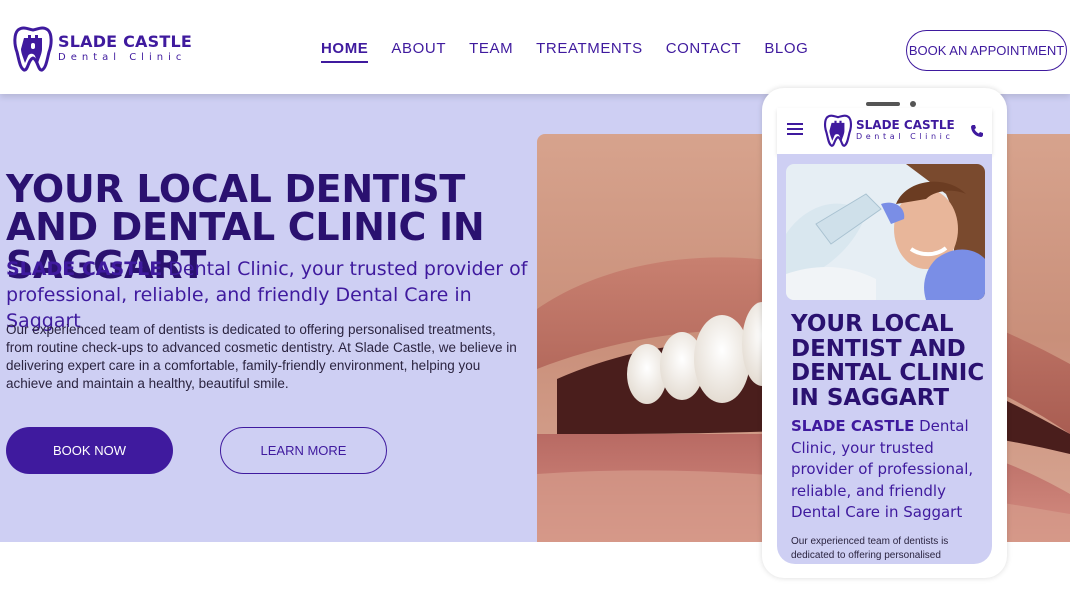 The height and width of the screenshot is (602, 1070). I want to click on phone-speaker, so click(883, 104).